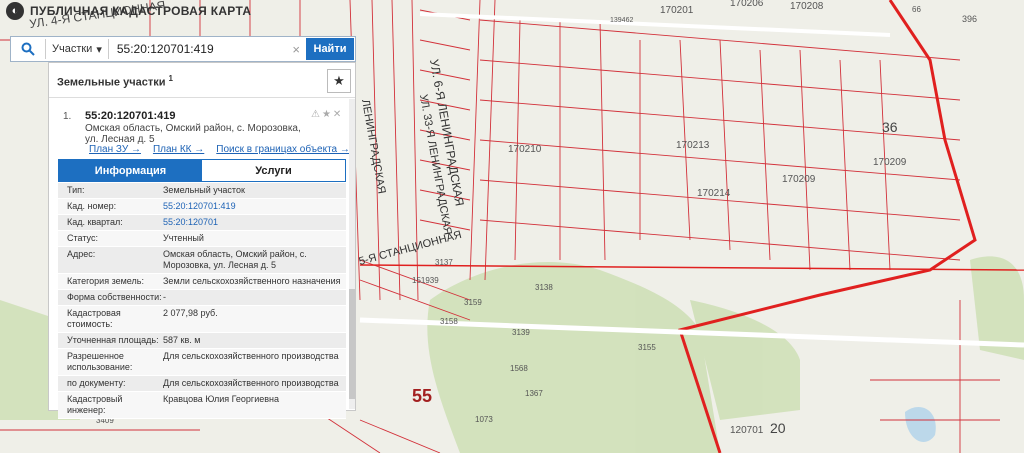 The height and width of the screenshot is (453, 1024). I want to click on parcel-label: 3155, so click(647, 347).